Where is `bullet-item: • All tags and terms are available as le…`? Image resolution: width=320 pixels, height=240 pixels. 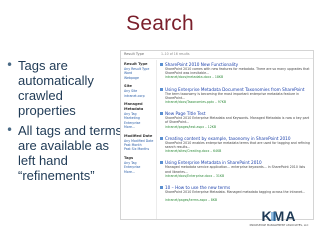
bullet-item: • All tags and terms are available as le… is located at coordinates (65, 153).